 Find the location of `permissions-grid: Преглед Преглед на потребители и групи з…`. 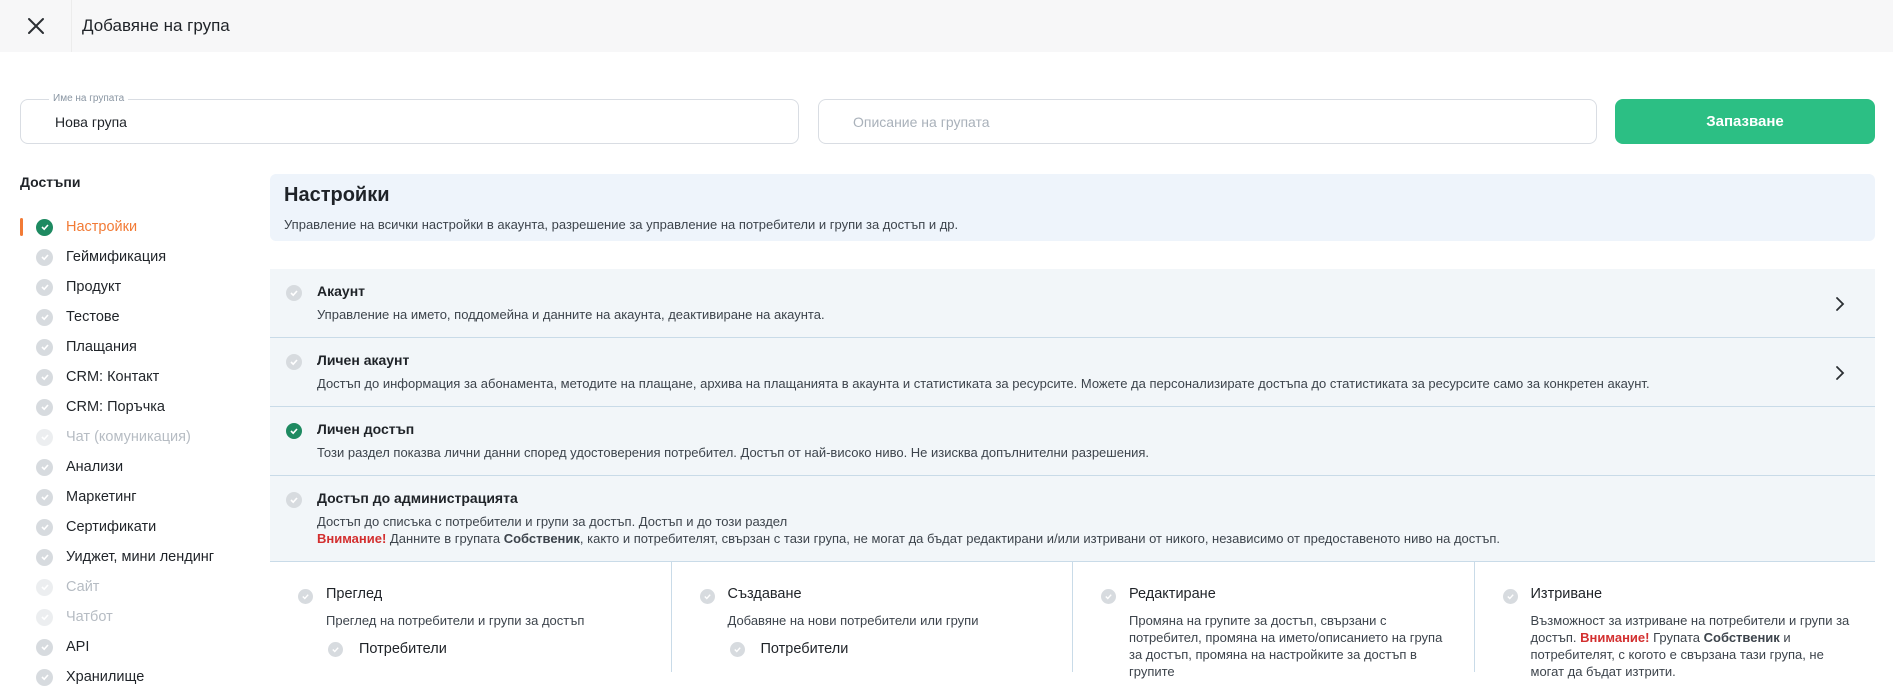

permissions-grid: Преглед Преглед на потребители и групи з… is located at coordinates (1073, 620).